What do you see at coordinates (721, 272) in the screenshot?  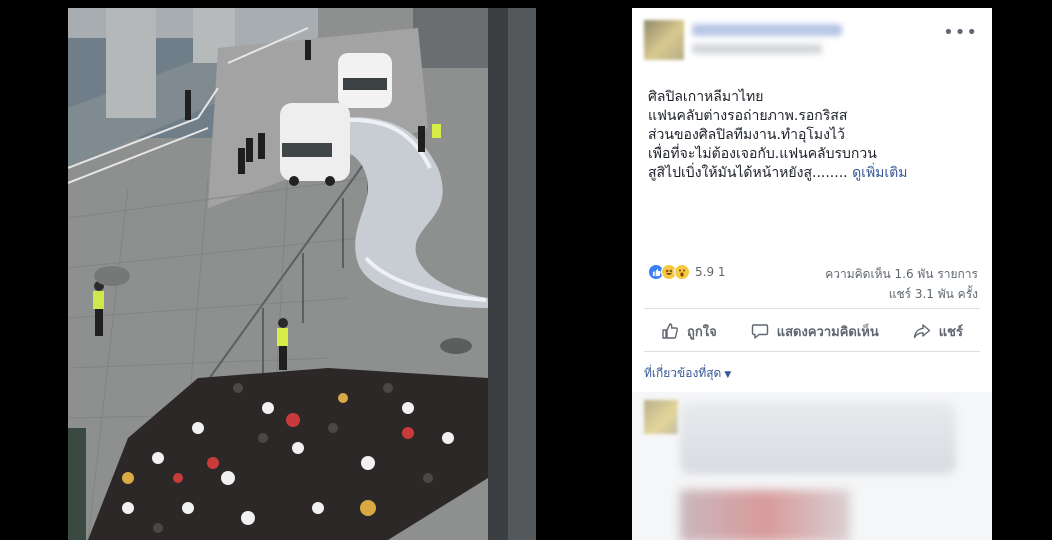 I see `reaction-count-unit: 1` at bounding box center [721, 272].